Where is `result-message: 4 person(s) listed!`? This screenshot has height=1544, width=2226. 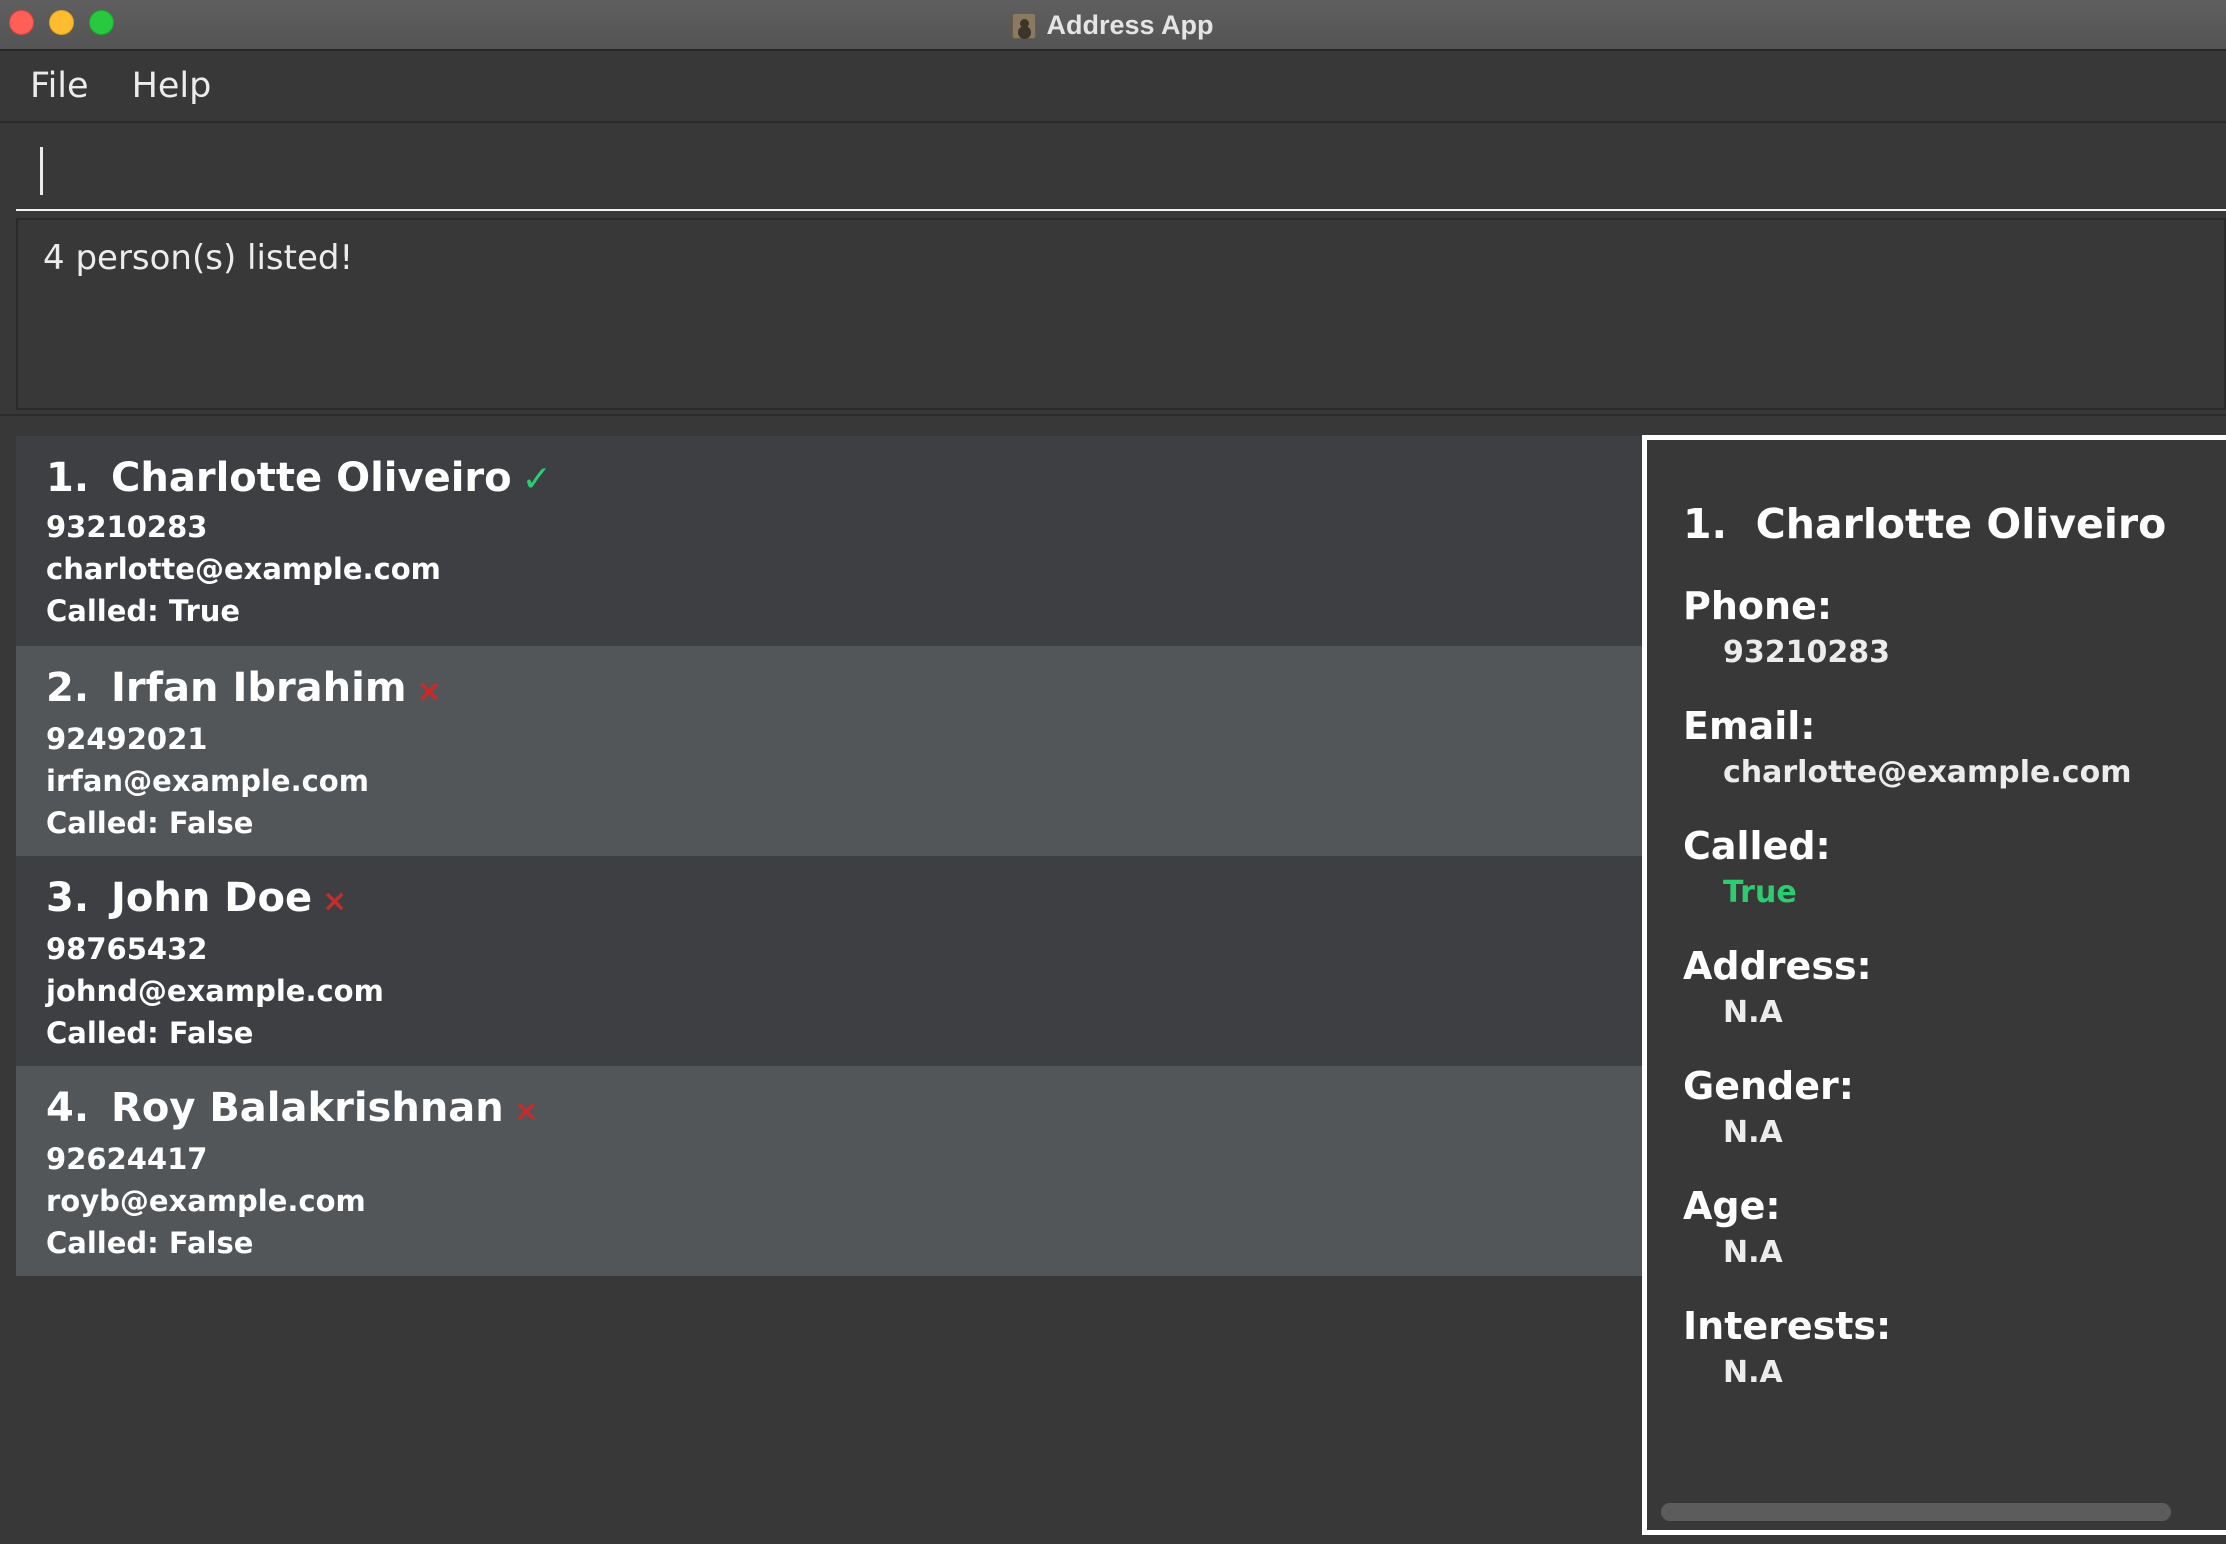
result-message: 4 person(s) listed! is located at coordinates (198, 258).